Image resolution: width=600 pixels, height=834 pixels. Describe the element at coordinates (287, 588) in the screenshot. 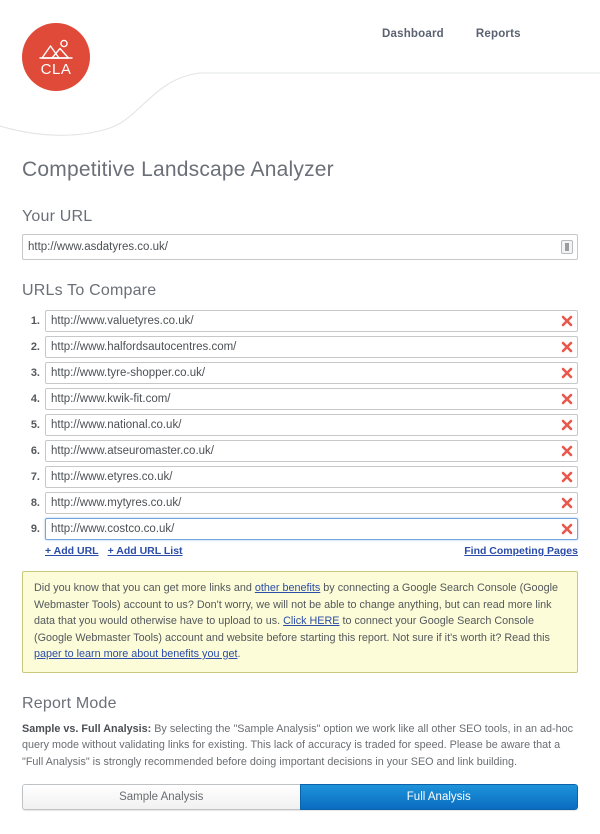

I see `other-benefits-link: other benefits` at that location.